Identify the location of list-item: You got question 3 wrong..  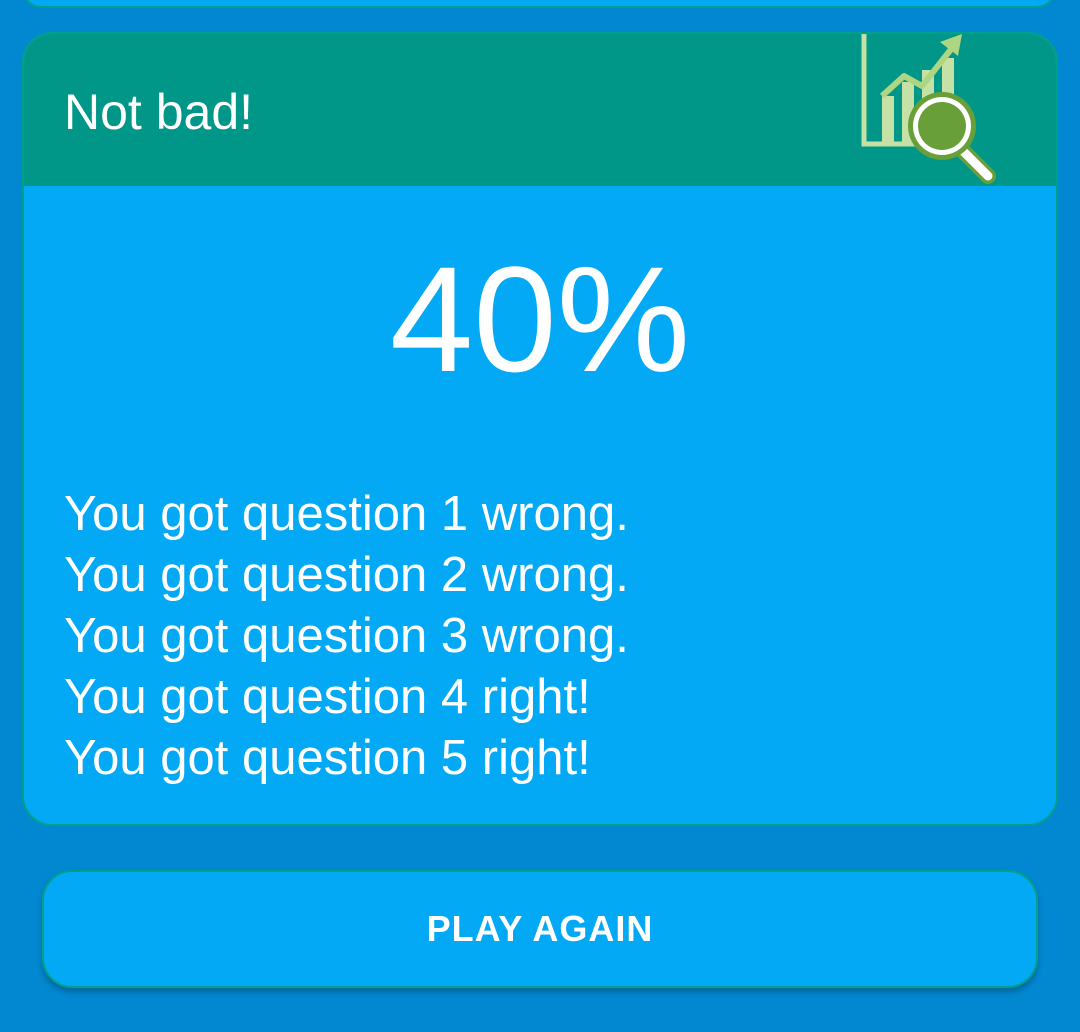
(346, 636).